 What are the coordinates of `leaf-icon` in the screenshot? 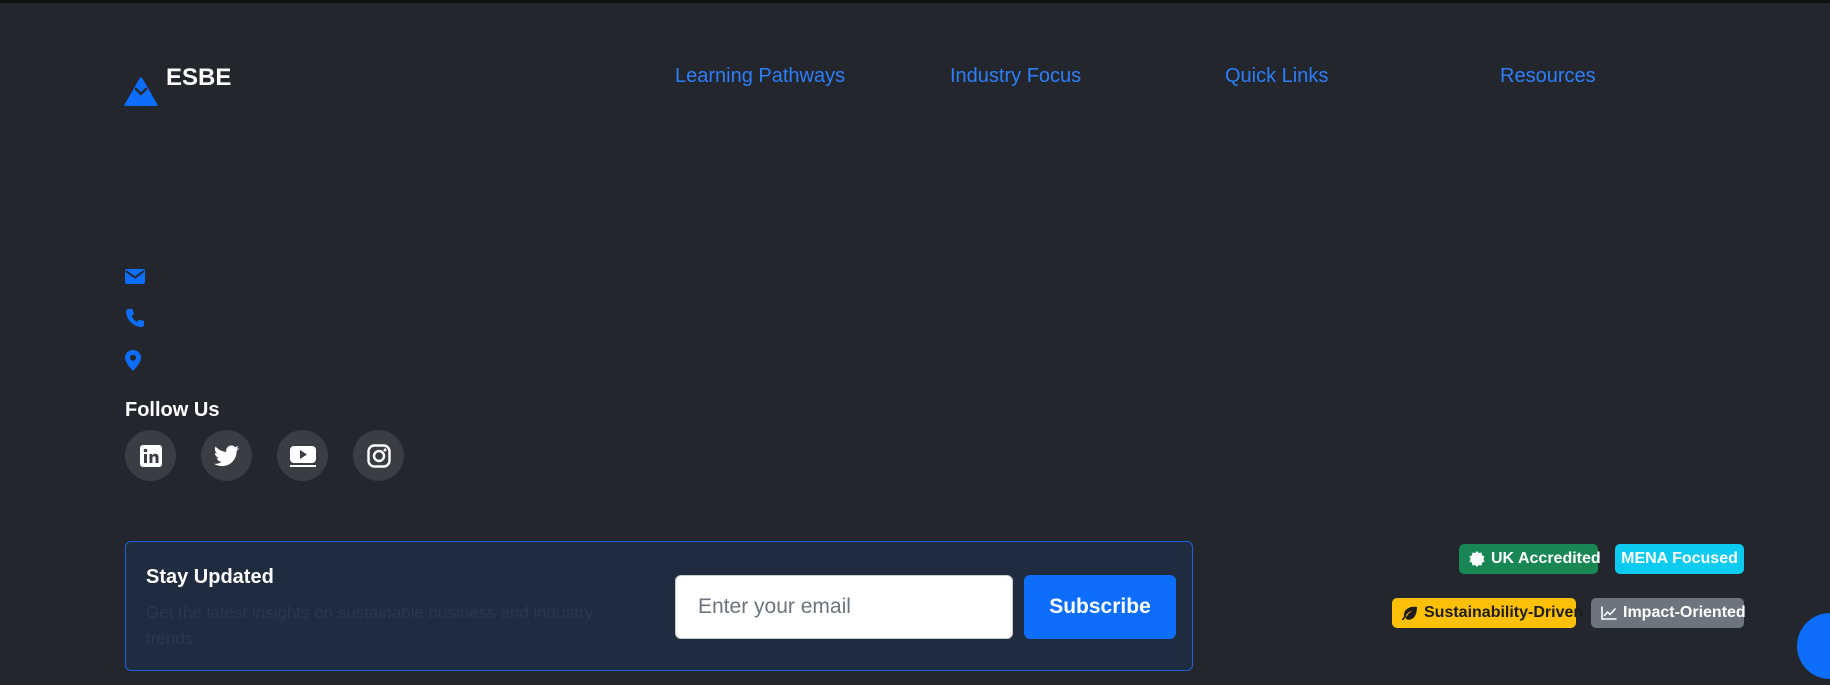 It's located at (1409, 613).